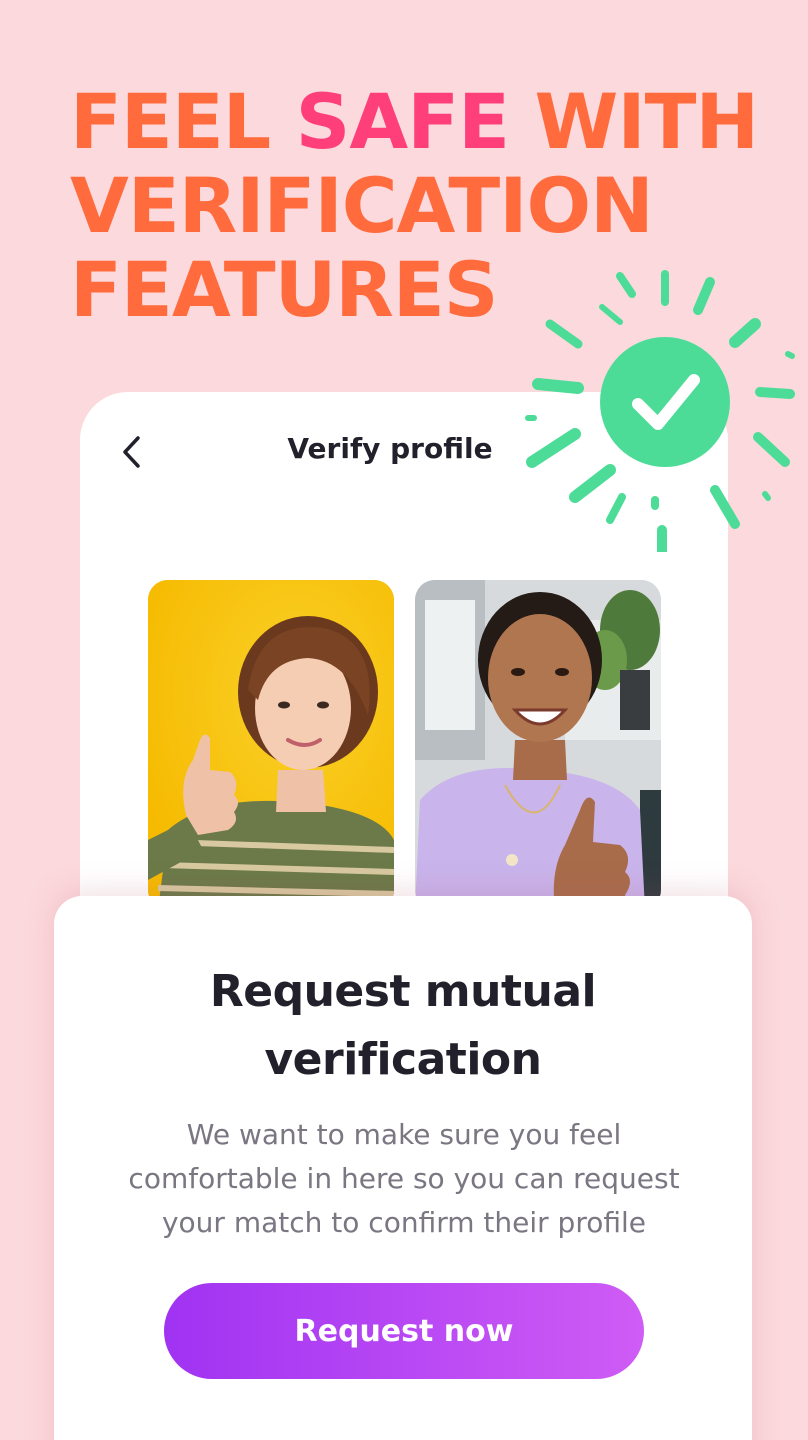  I want to click on headline-line-1: FEEL SAFE WITH, so click(414, 121).